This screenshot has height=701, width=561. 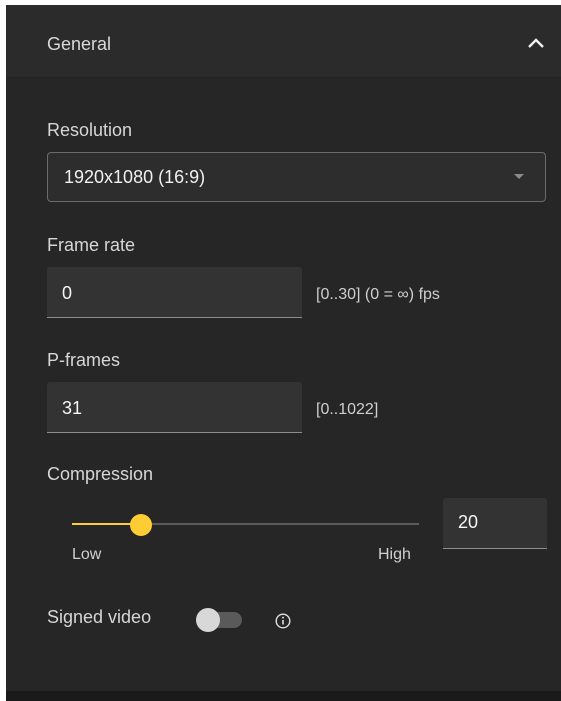 I want to click on caret-down-icon, so click(x=519, y=176).